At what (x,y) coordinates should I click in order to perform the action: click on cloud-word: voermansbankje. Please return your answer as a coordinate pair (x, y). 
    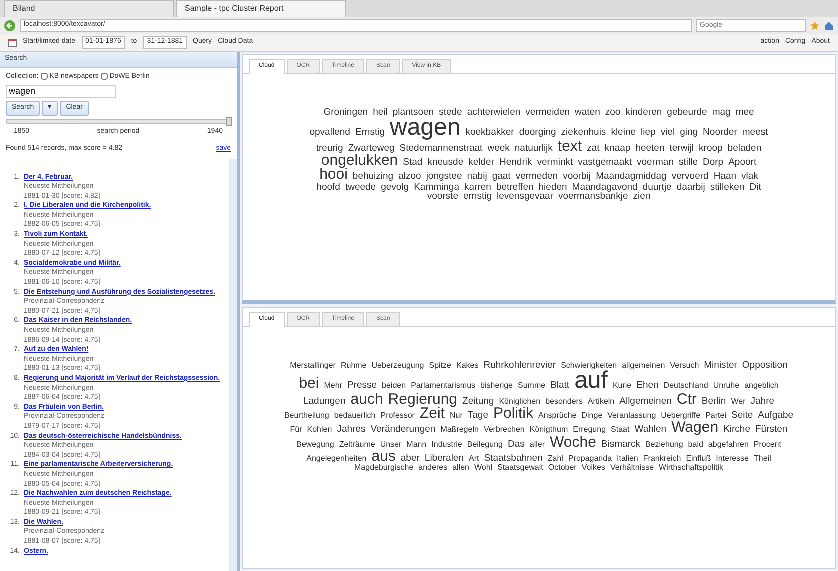
    Looking at the image, I should click on (593, 196).